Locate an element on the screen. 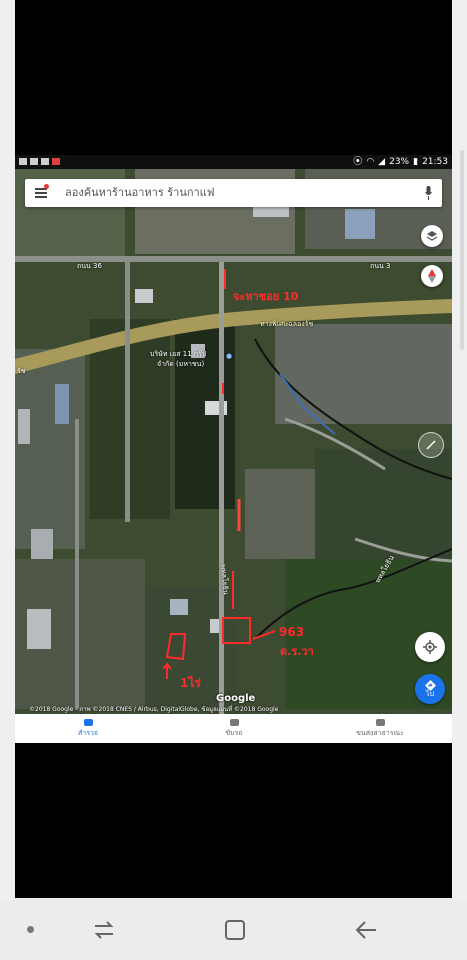 This screenshot has width=467, height=960. road-label: ถนน 3 is located at coordinates (380, 266).